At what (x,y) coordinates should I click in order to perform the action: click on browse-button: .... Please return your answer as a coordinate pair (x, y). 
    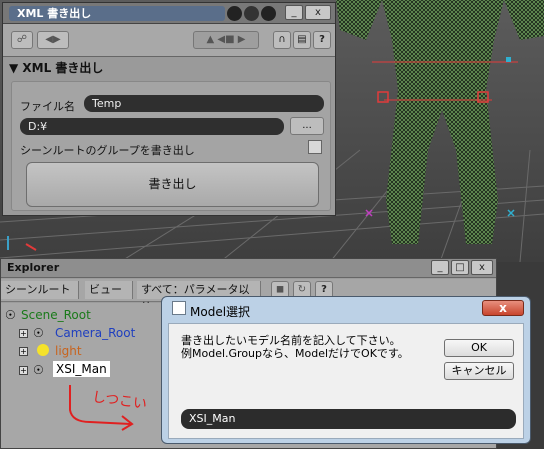
    Looking at the image, I should click on (307, 126).